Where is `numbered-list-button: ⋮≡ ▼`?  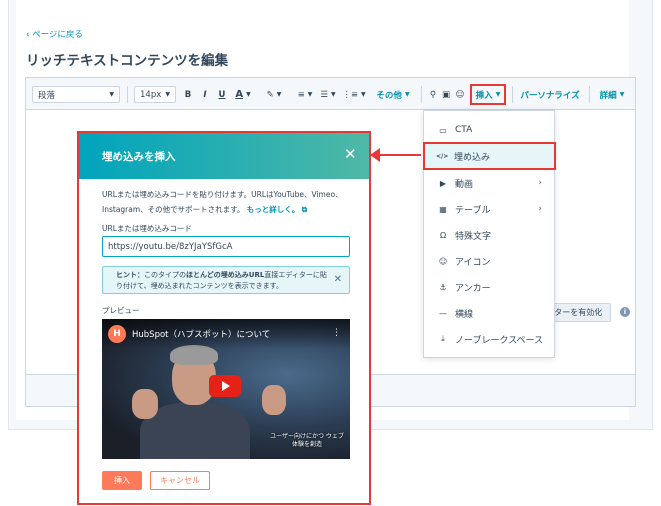 numbered-list-button: ⋮≡ ▼ is located at coordinates (354, 94).